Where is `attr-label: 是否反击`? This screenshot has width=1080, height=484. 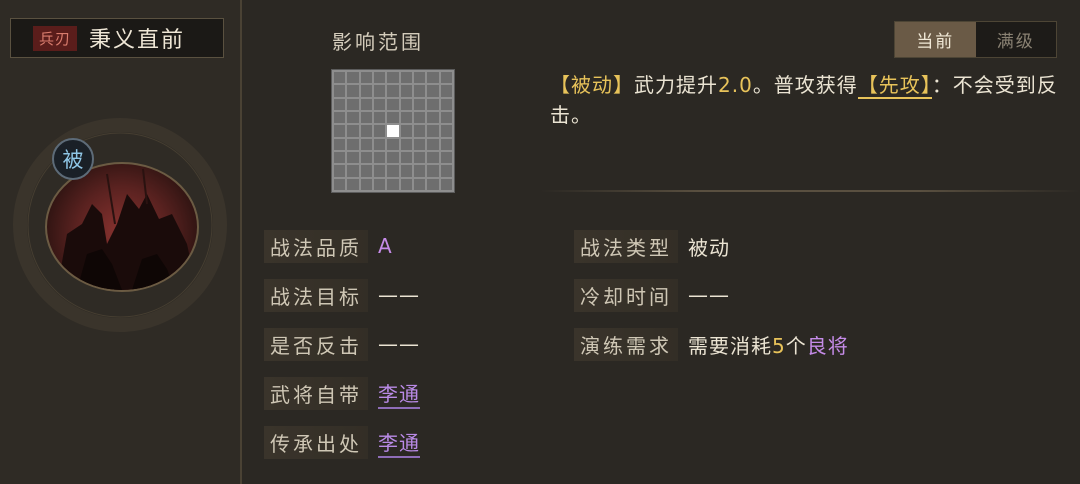
attr-label: 是否反击 is located at coordinates (316, 344).